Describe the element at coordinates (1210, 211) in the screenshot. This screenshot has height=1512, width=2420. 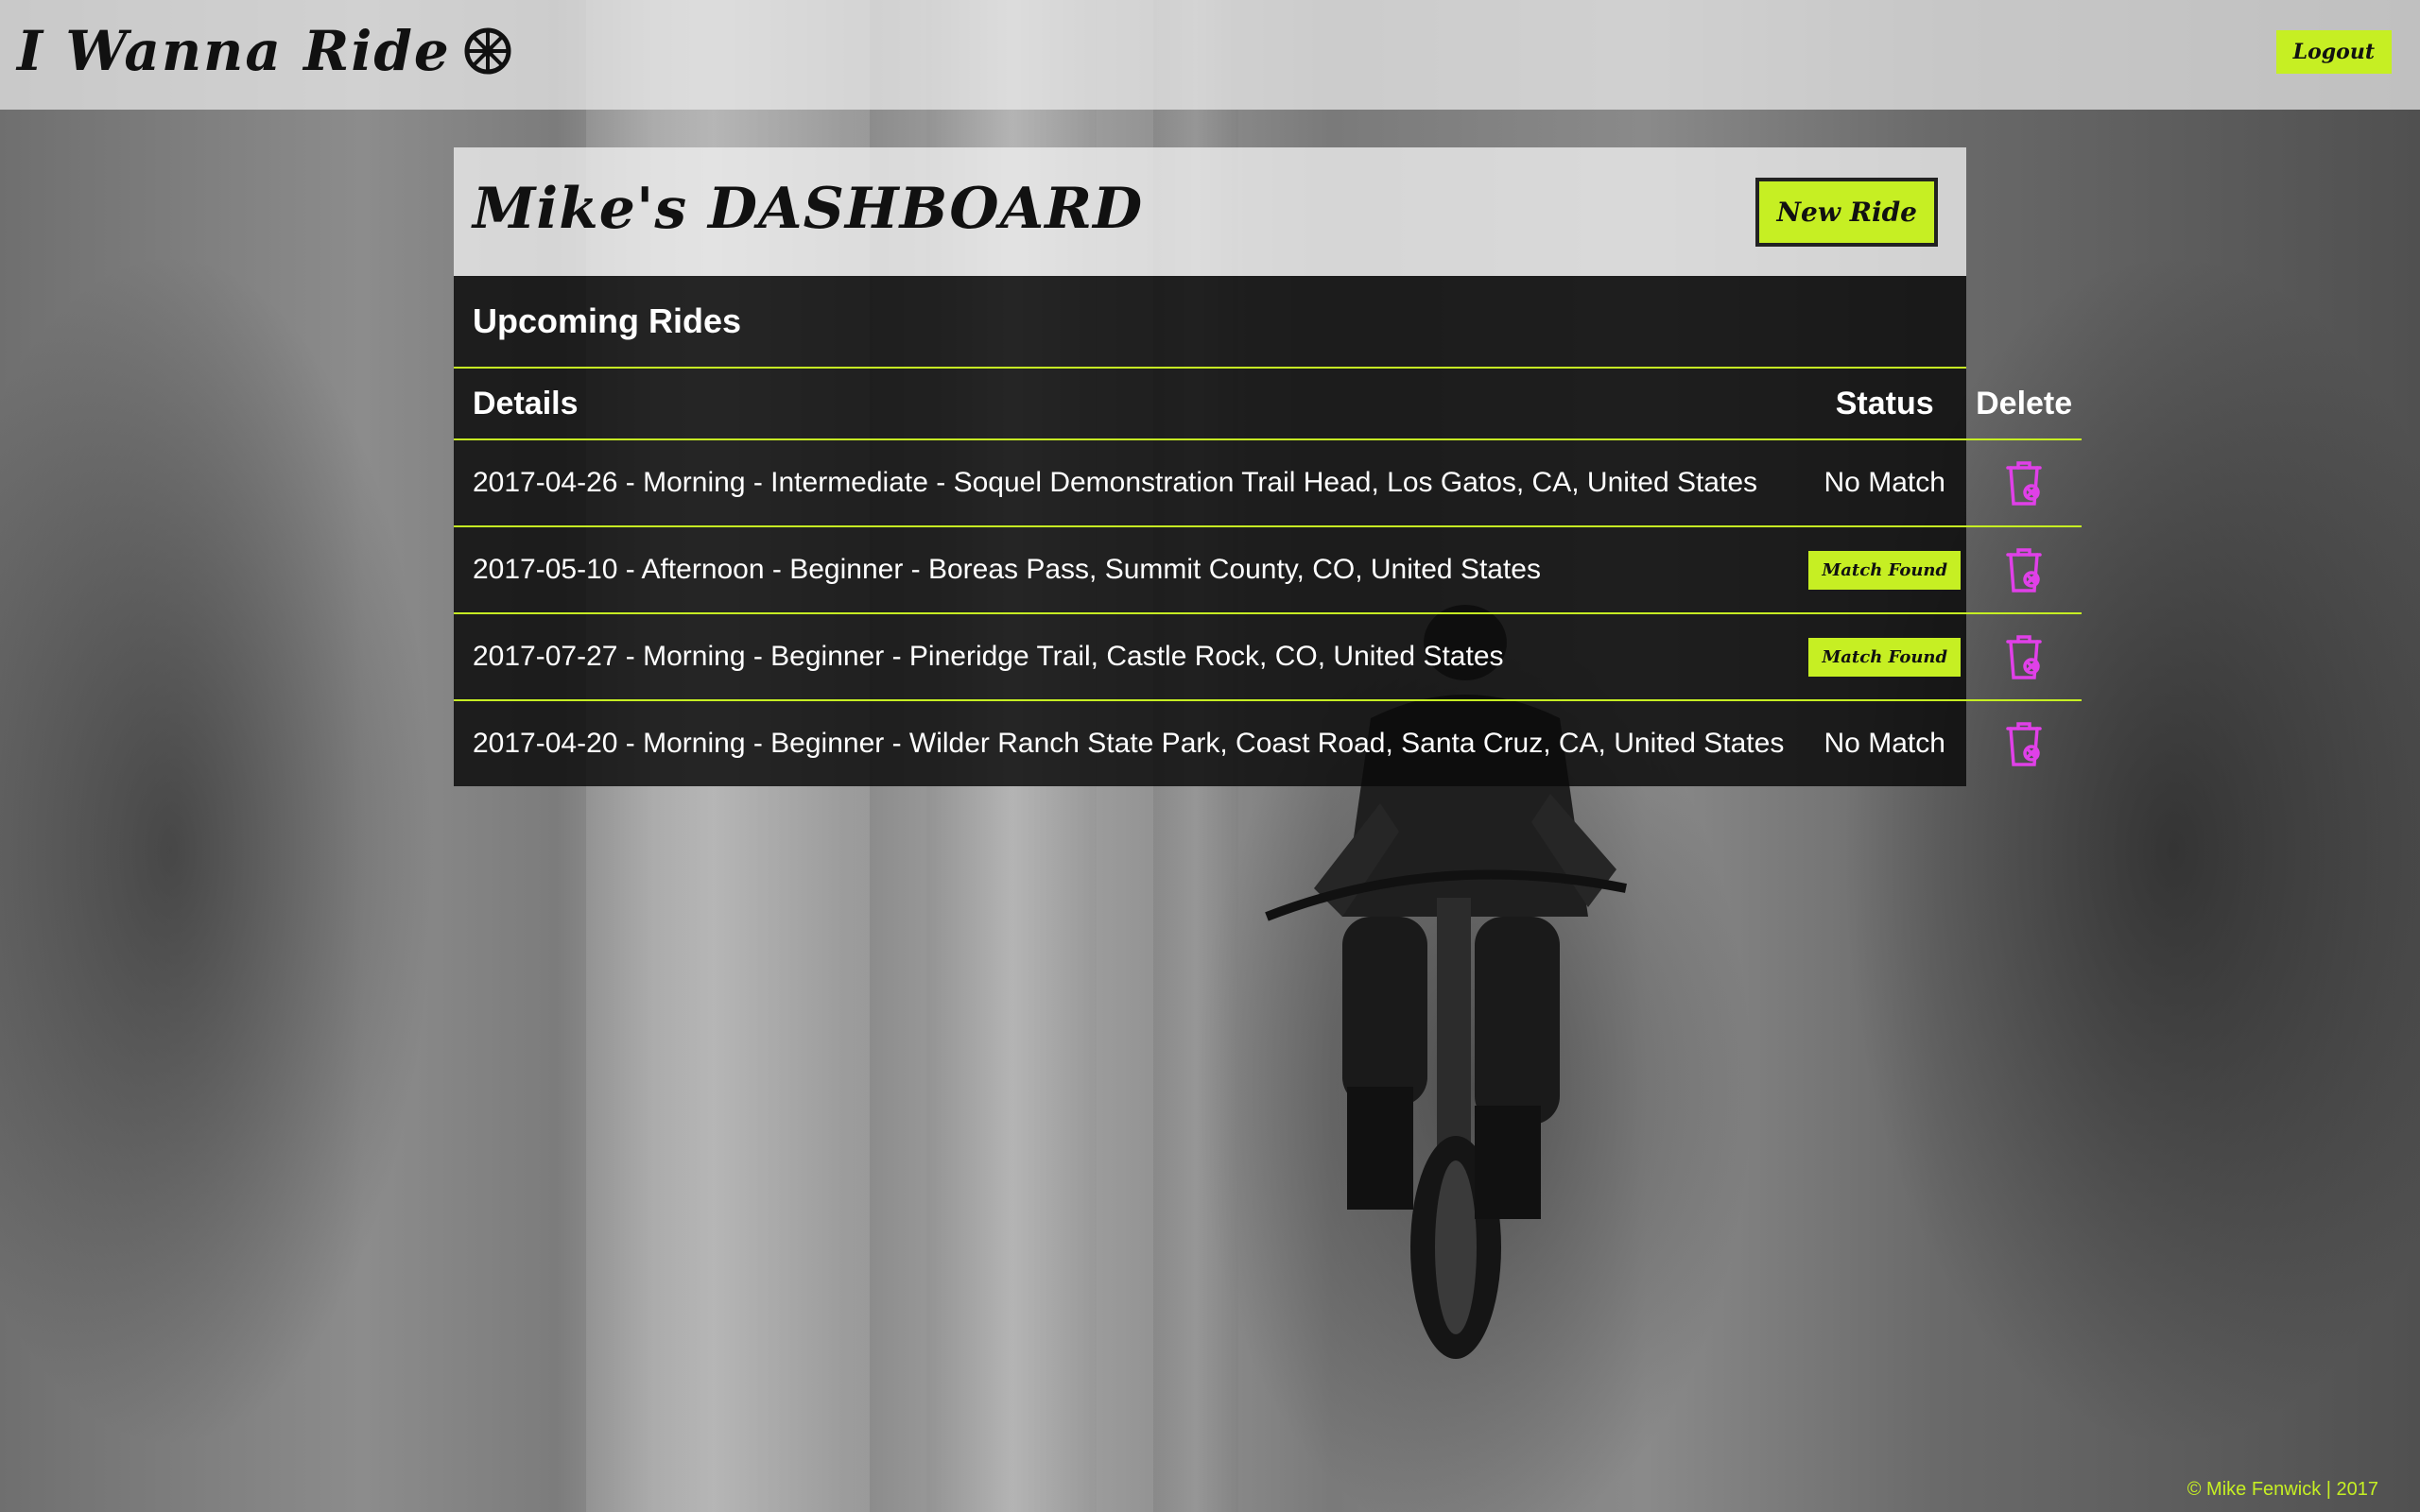
I see `dashboard-header: Mike's DASHBOARD New Ride` at that location.